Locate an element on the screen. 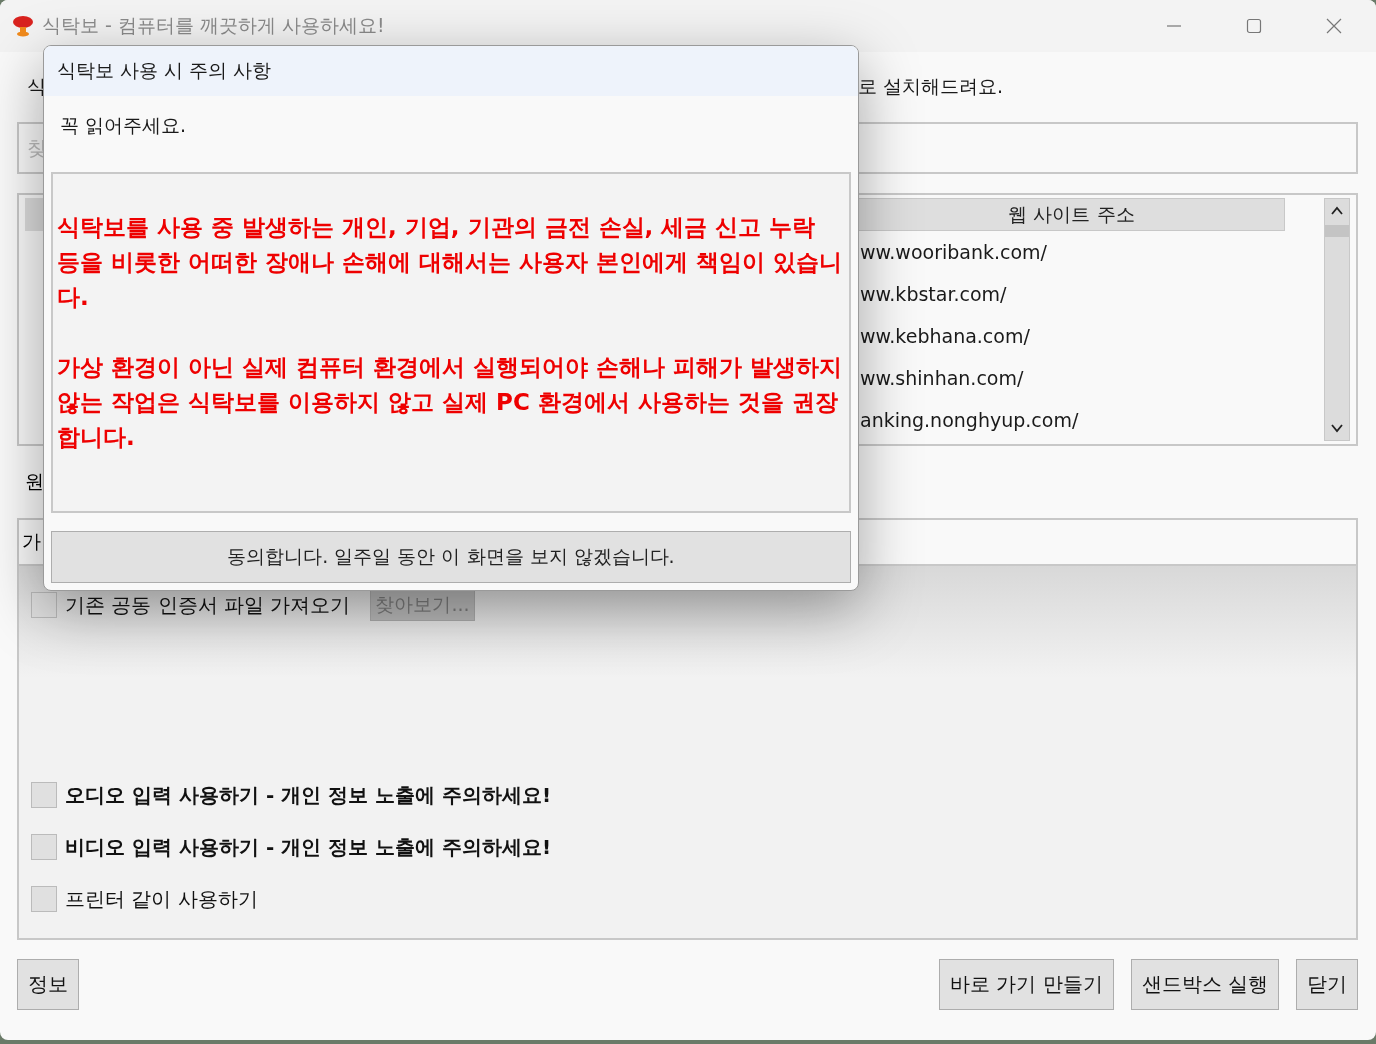 This screenshot has width=1376, height=1044. maximize-icon is located at coordinates (1254, 26).